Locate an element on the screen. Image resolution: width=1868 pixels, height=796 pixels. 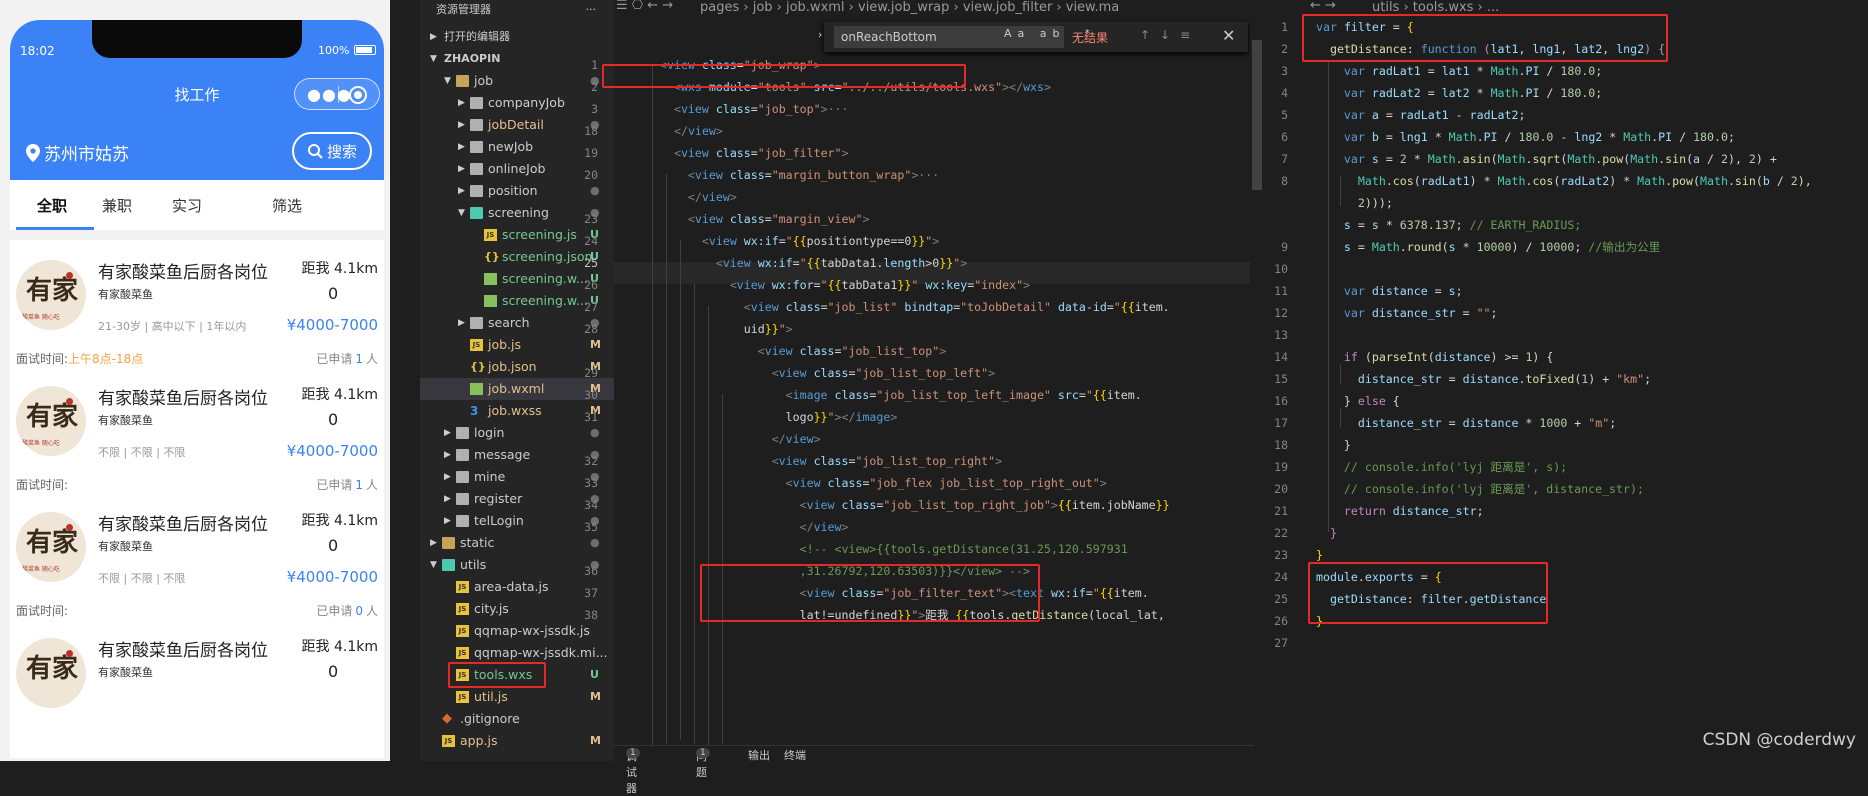
line-number: 28 is located at coordinates (591, 329).